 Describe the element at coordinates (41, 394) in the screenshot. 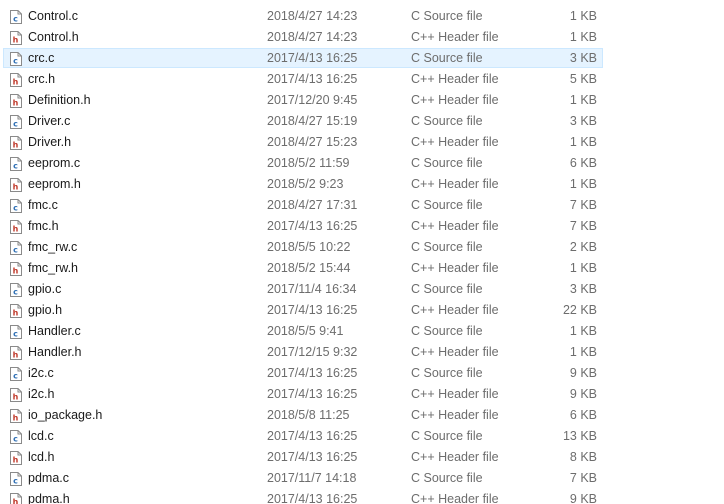

I see `file-name: i2c.h` at that location.